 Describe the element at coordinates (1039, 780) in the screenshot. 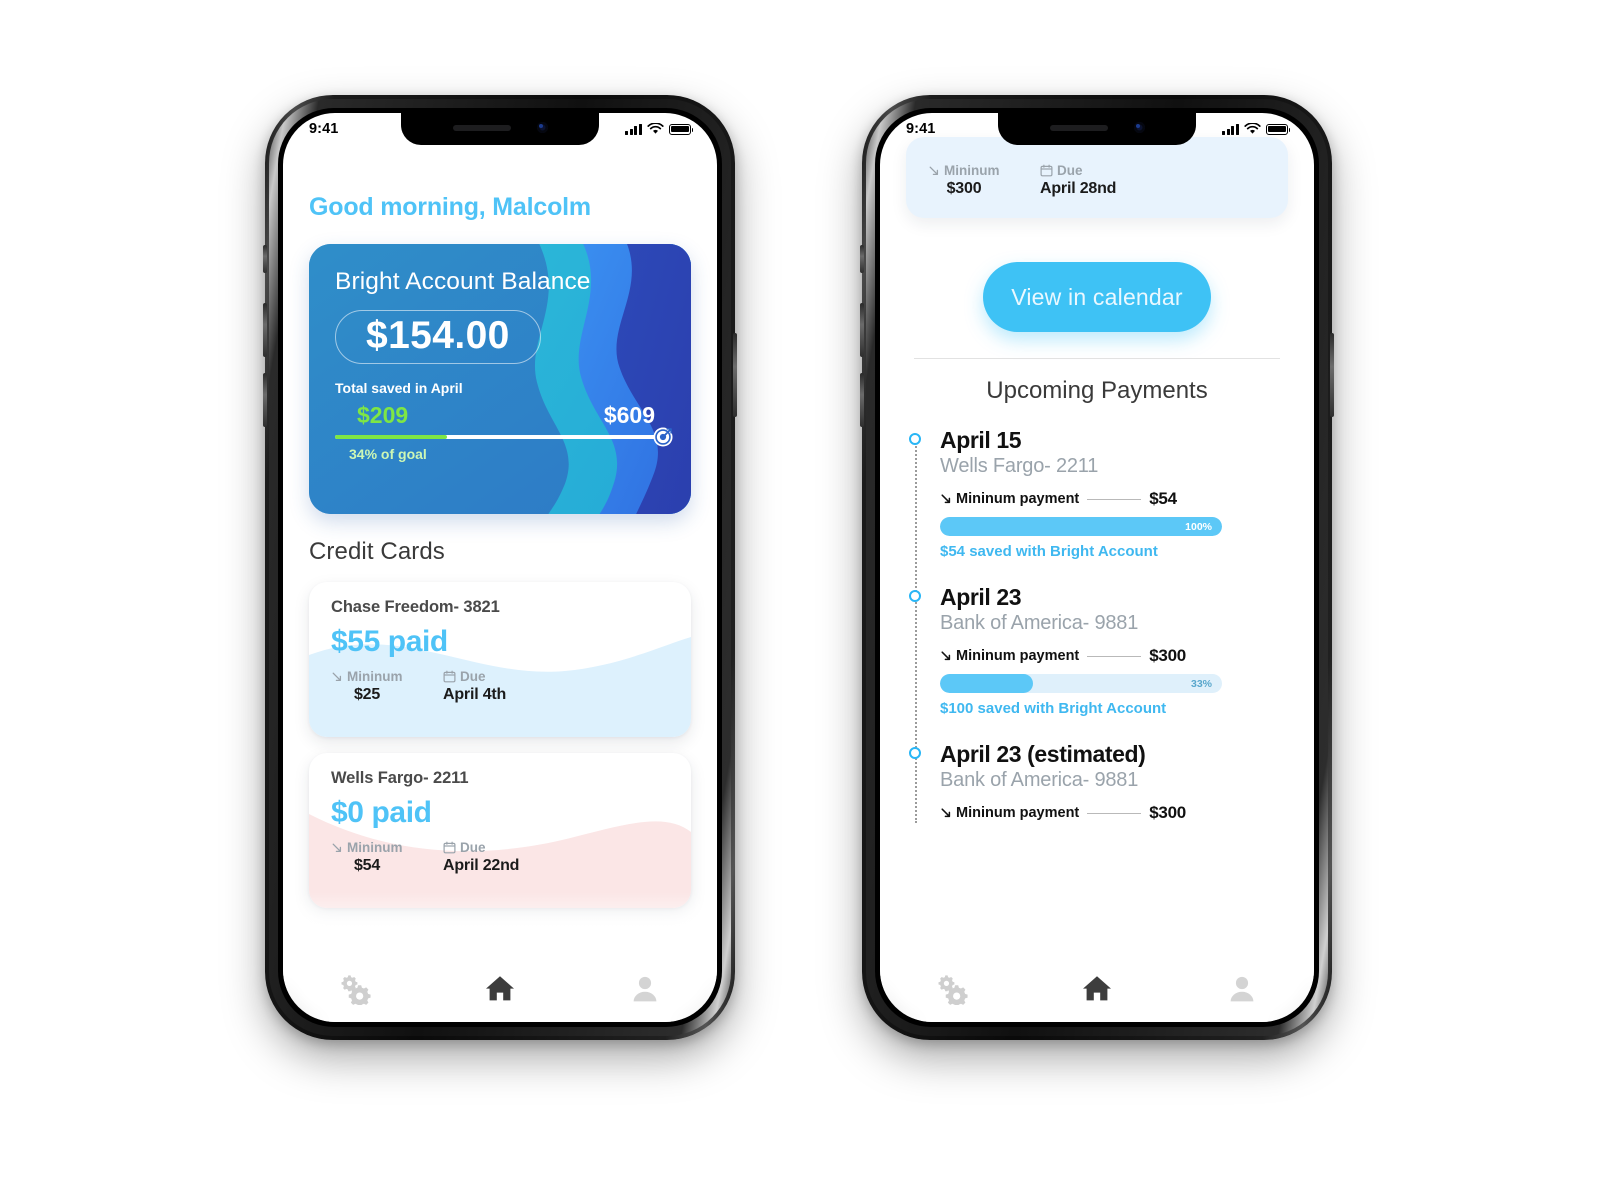

I see `payment-bank: Bank of America- 9881` at that location.